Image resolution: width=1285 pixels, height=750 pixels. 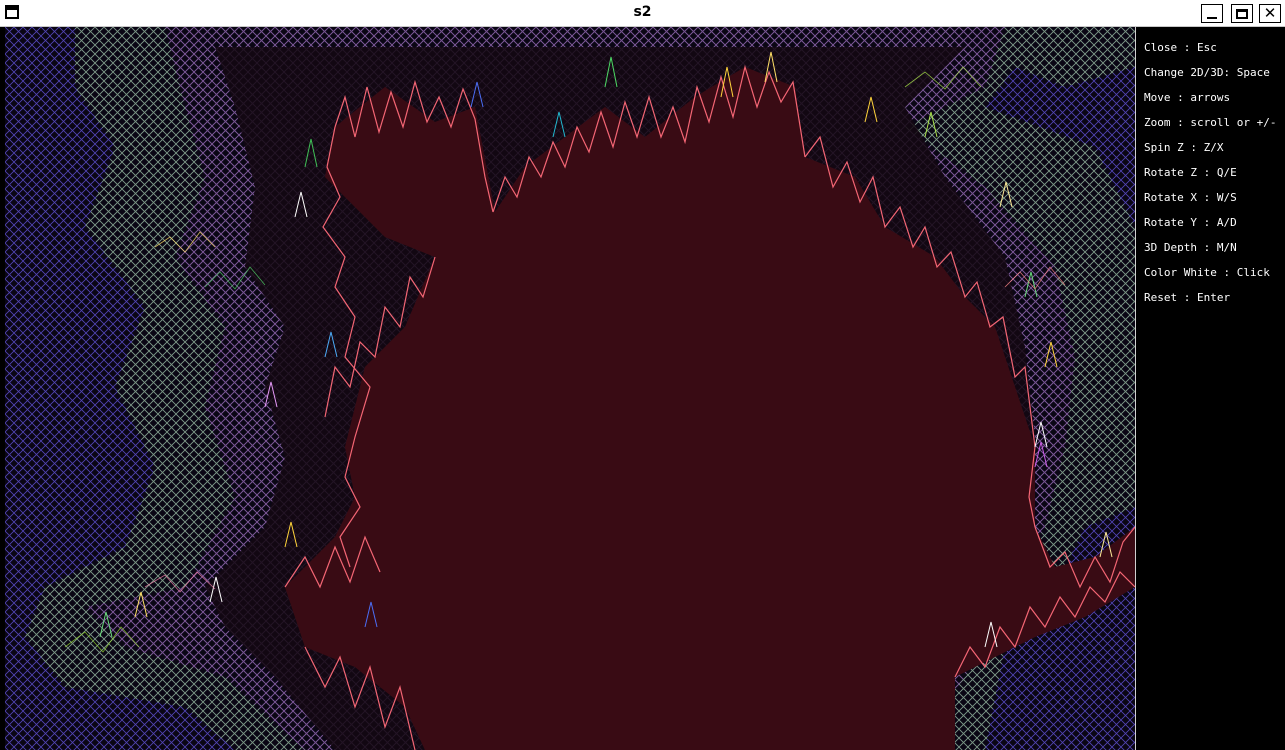 I want to click on help-rotate-x: Rotate X : W/S, so click(x=1190, y=197).